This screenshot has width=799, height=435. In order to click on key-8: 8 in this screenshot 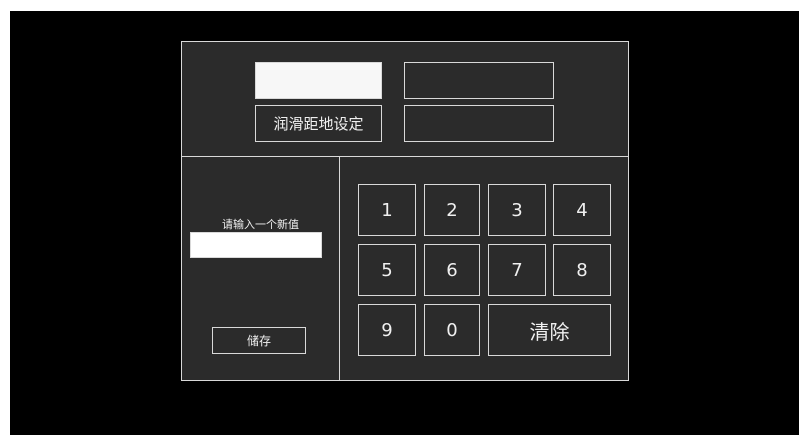, I will do `click(582, 270)`.